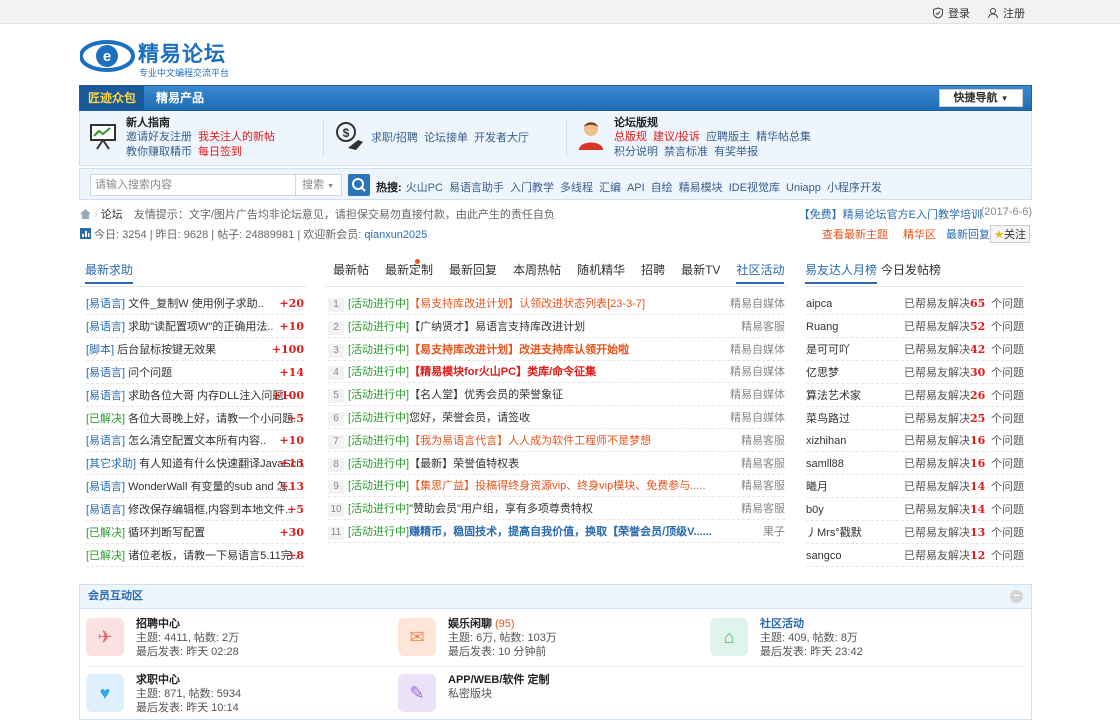  Describe the element at coordinates (736, 152) in the screenshot. I see `report-link: 有奖举报` at that location.